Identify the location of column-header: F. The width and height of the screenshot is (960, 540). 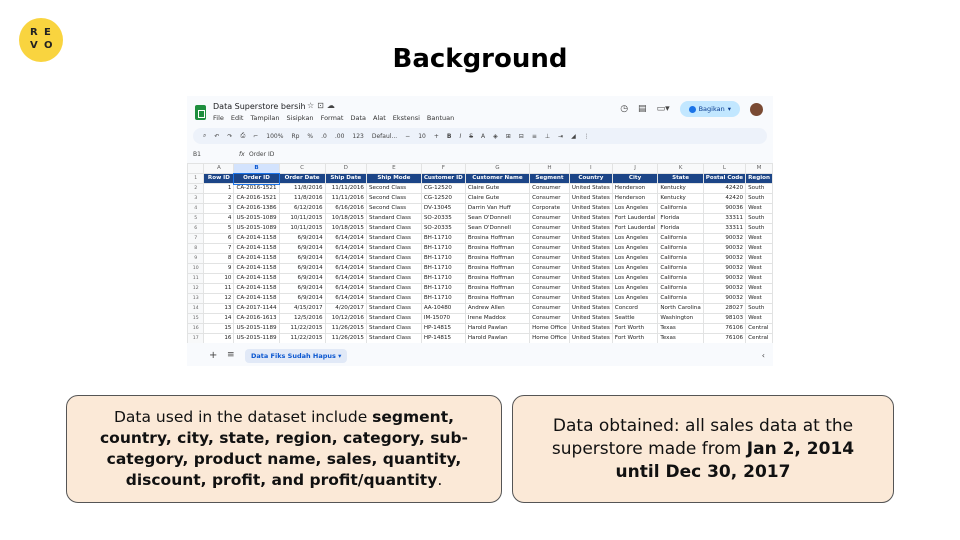
(443, 168).